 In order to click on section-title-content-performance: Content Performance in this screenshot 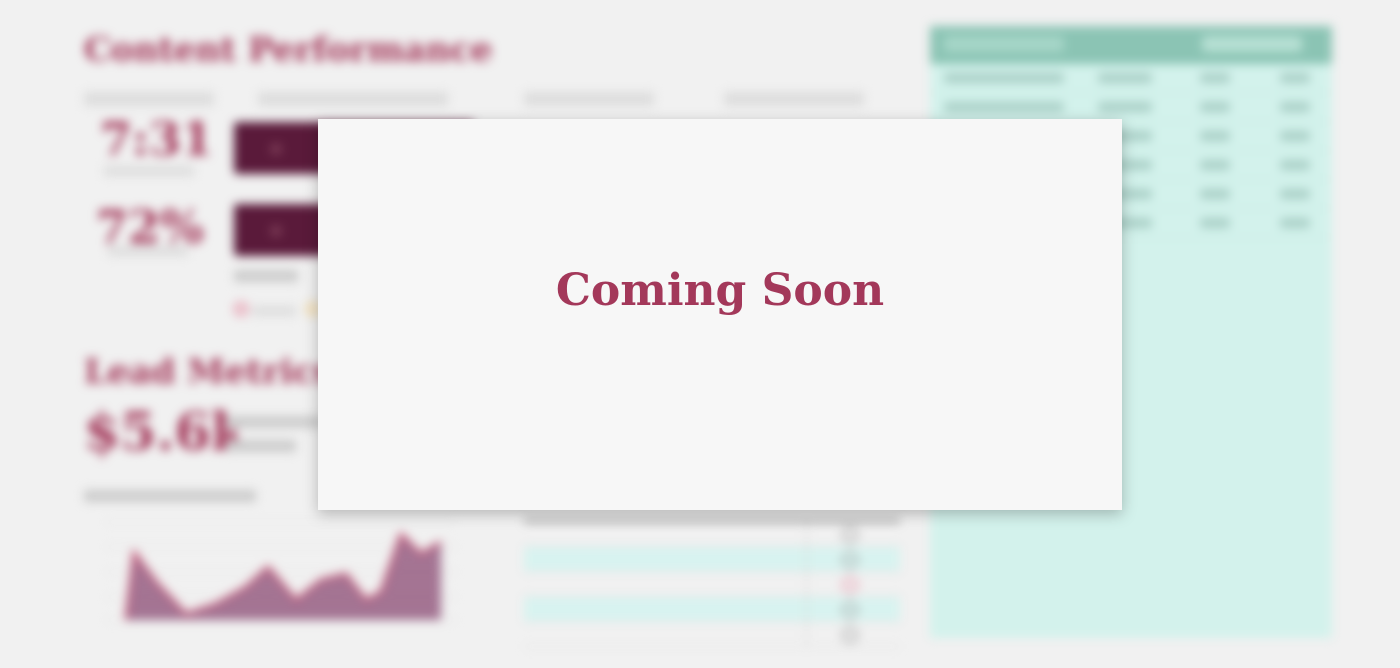, I will do `click(288, 50)`.